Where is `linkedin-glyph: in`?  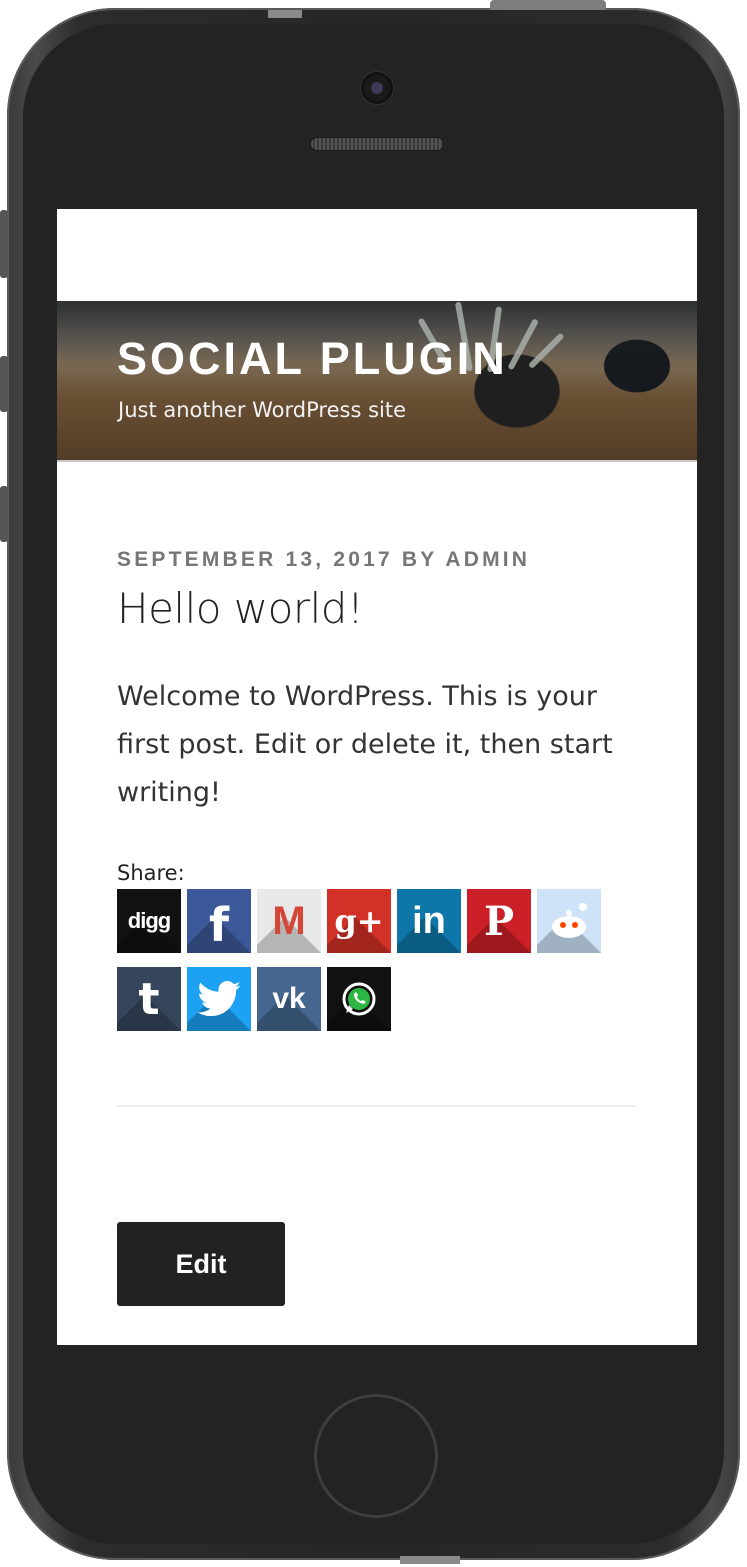
linkedin-glyph: in is located at coordinates (429, 920).